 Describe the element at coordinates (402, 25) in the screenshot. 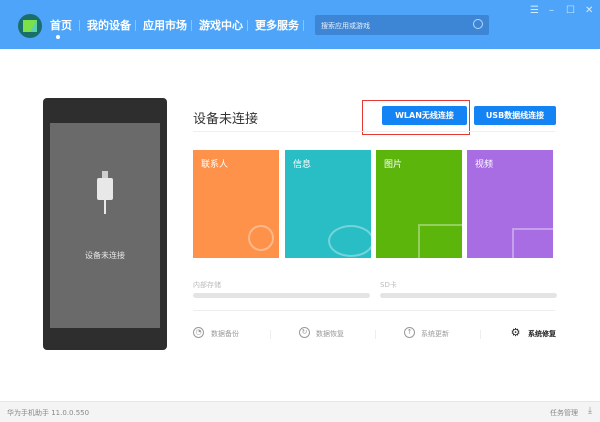

I see `search-input: 搜索应用或游戏` at that location.